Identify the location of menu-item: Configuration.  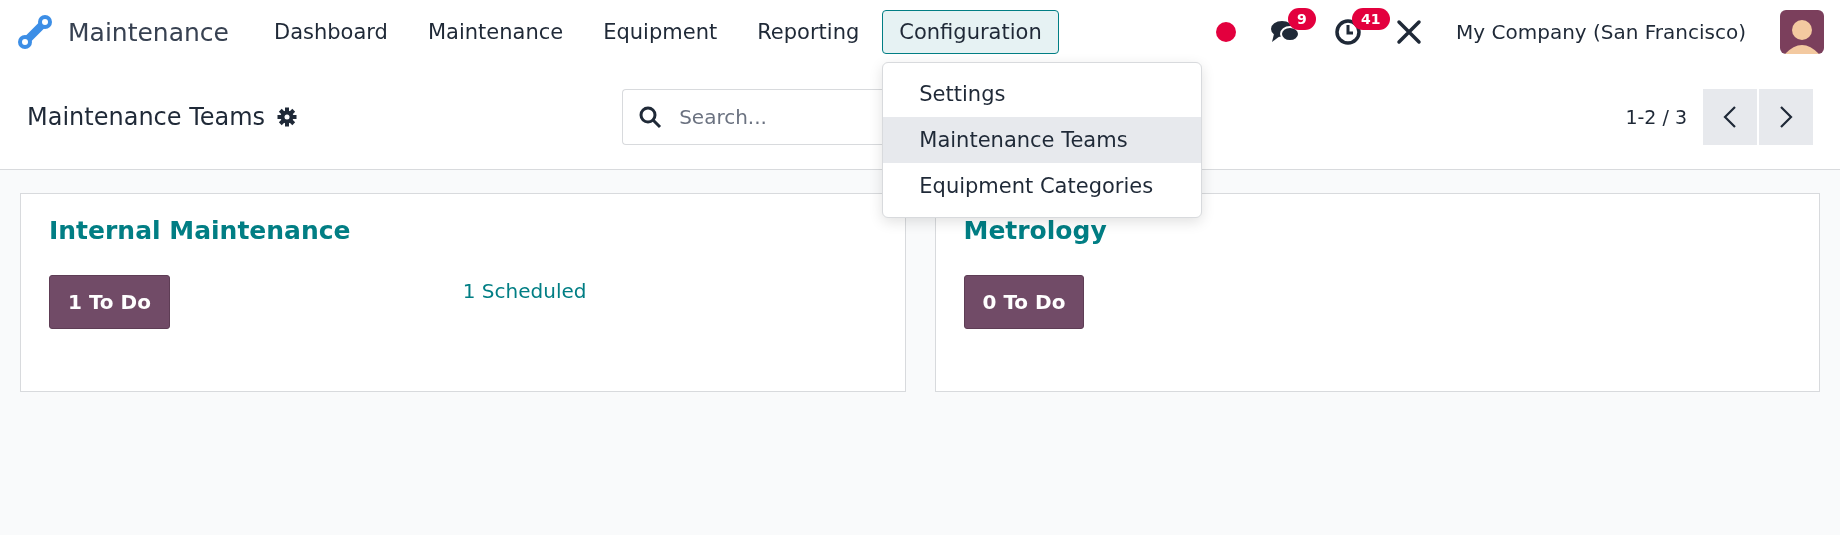
(970, 32).